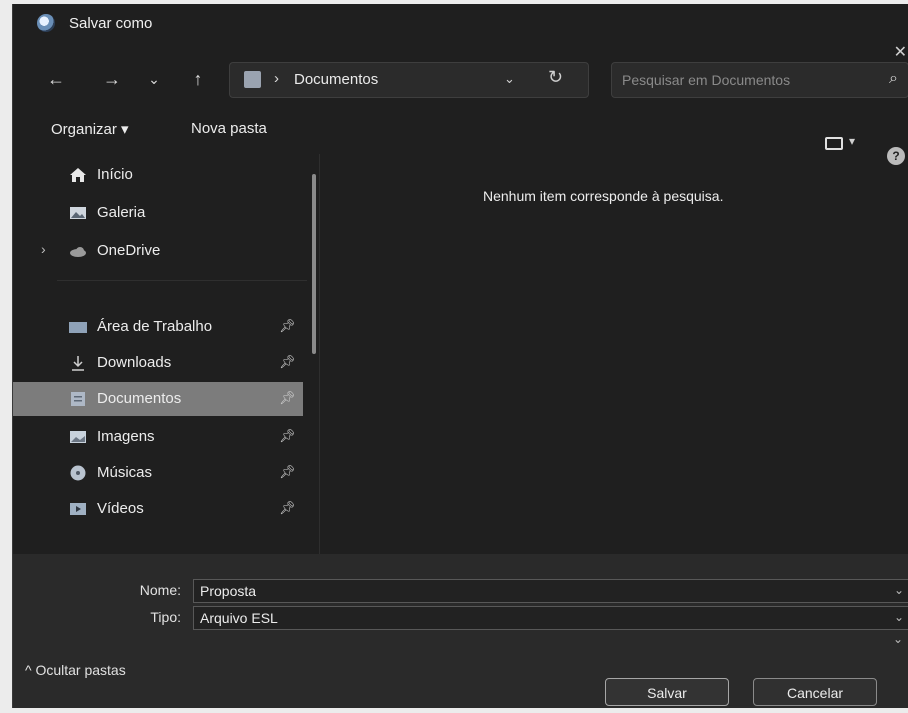 This screenshot has width=908, height=713. What do you see at coordinates (815, 692) in the screenshot?
I see `cancel-button: Cancelar` at bounding box center [815, 692].